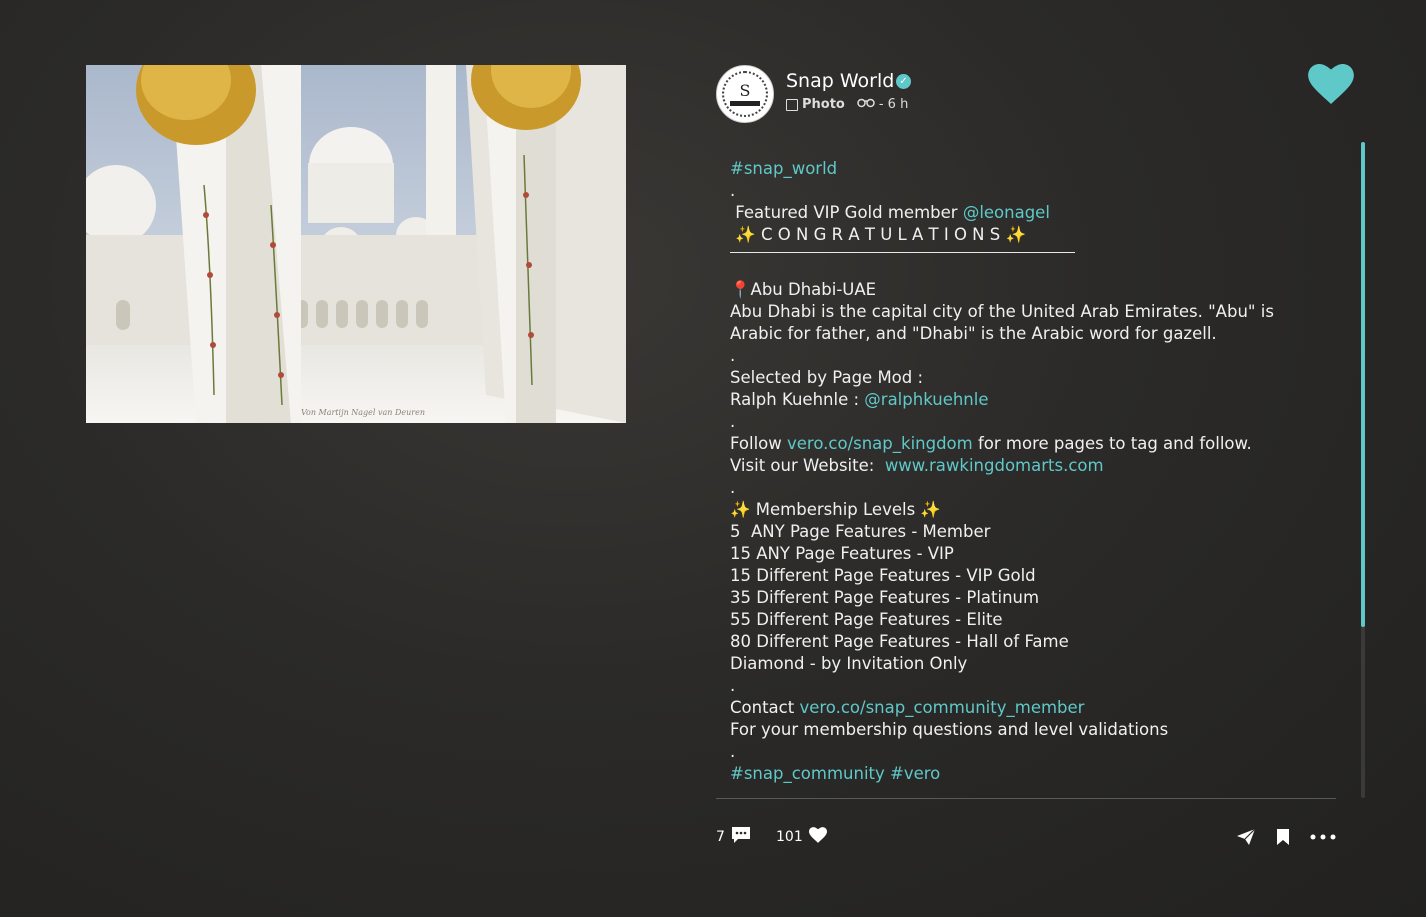 The width and height of the screenshot is (1426, 917). I want to click on account-name: Snap World, so click(840, 81).